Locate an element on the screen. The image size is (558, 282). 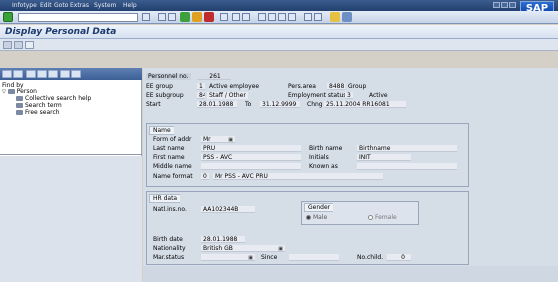
to-label: To is located at coordinates (248, 104).